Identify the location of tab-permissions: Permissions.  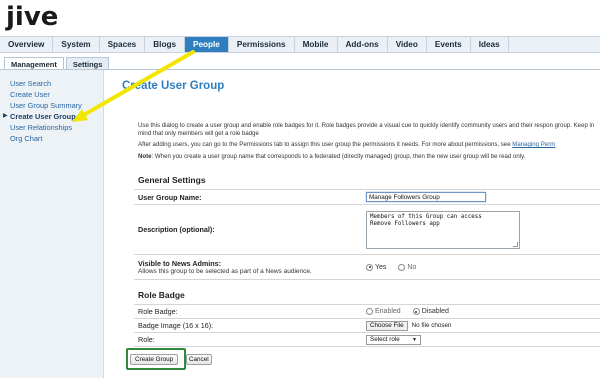
(262, 44).